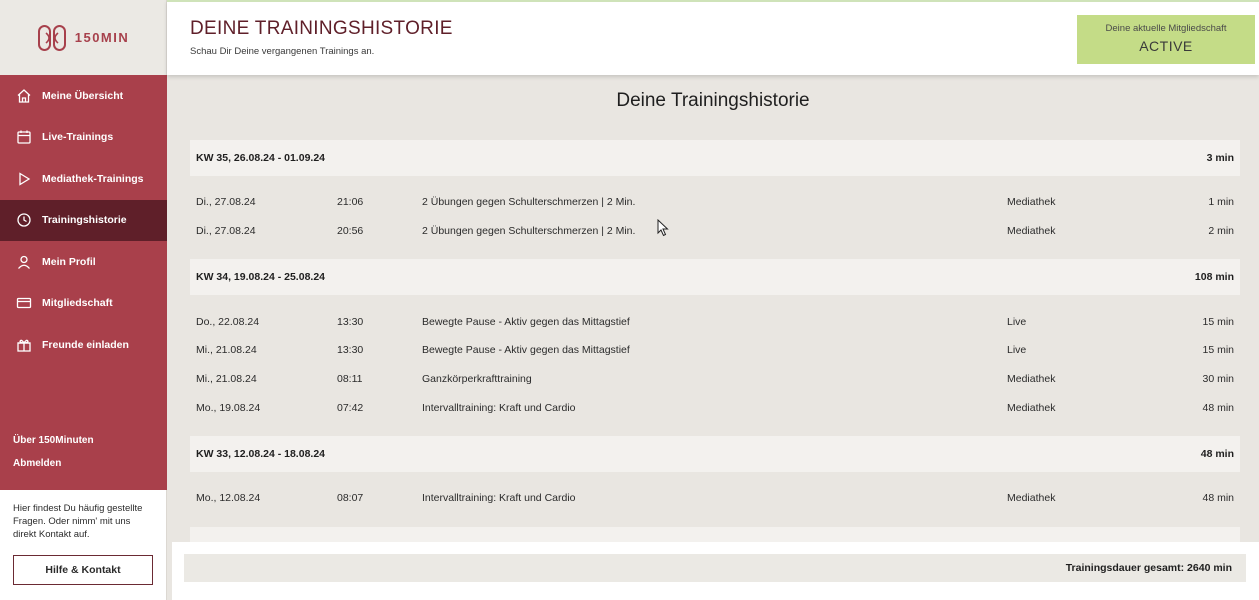 The image size is (1259, 600). What do you see at coordinates (53, 440) in the screenshot?
I see `about-link: Über 150Minuten` at bounding box center [53, 440].